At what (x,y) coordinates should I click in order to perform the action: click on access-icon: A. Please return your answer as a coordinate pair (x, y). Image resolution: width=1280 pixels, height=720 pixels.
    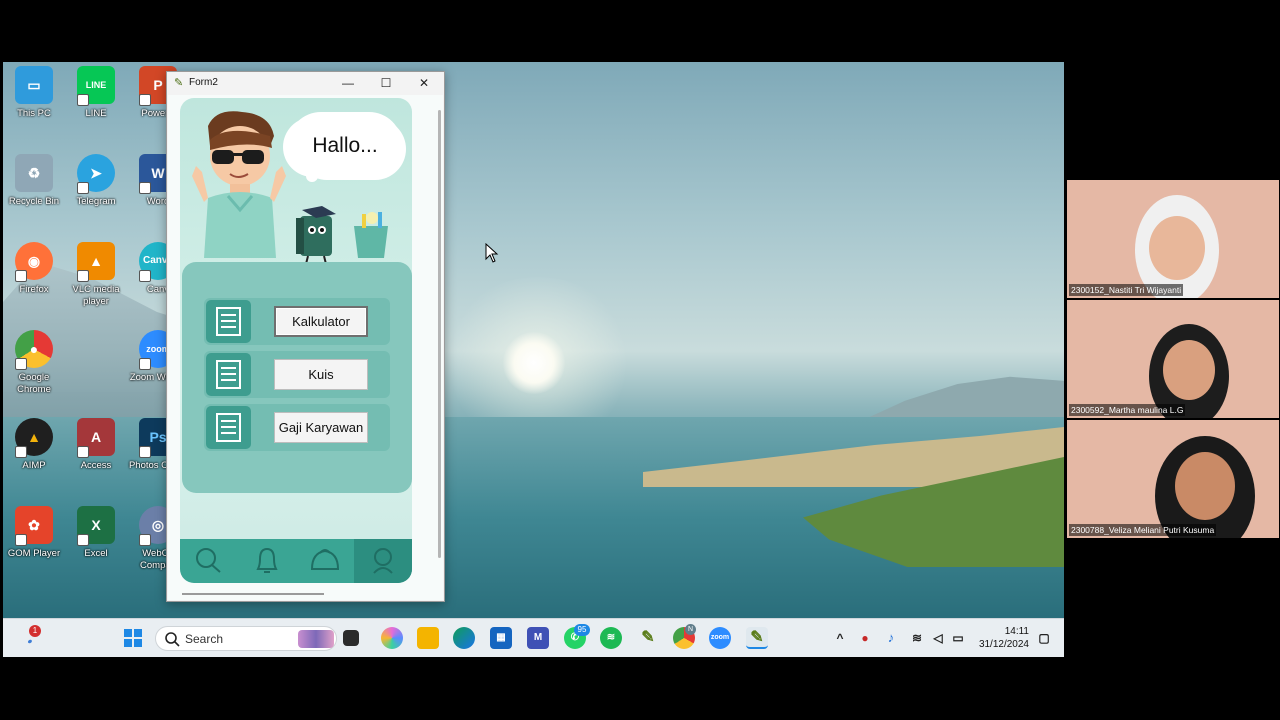
    Looking at the image, I should click on (96, 438).